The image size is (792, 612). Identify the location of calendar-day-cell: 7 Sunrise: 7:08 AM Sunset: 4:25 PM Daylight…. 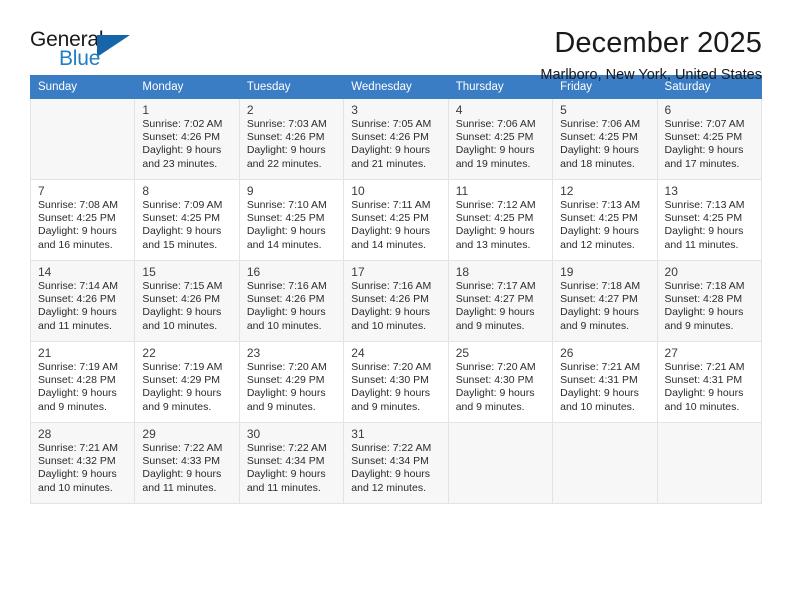
(82, 220).